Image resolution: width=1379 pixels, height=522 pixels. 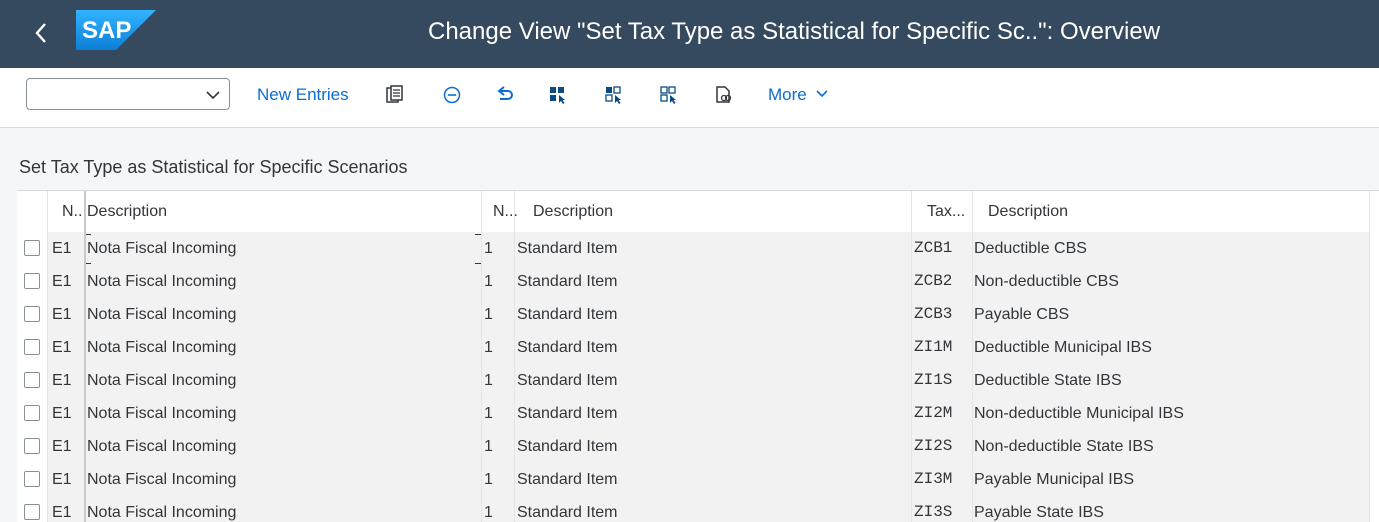 What do you see at coordinates (1030, 248) in the screenshot?
I see `cell-tax-description: Deductible CBS` at bounding box center [1030, 248].